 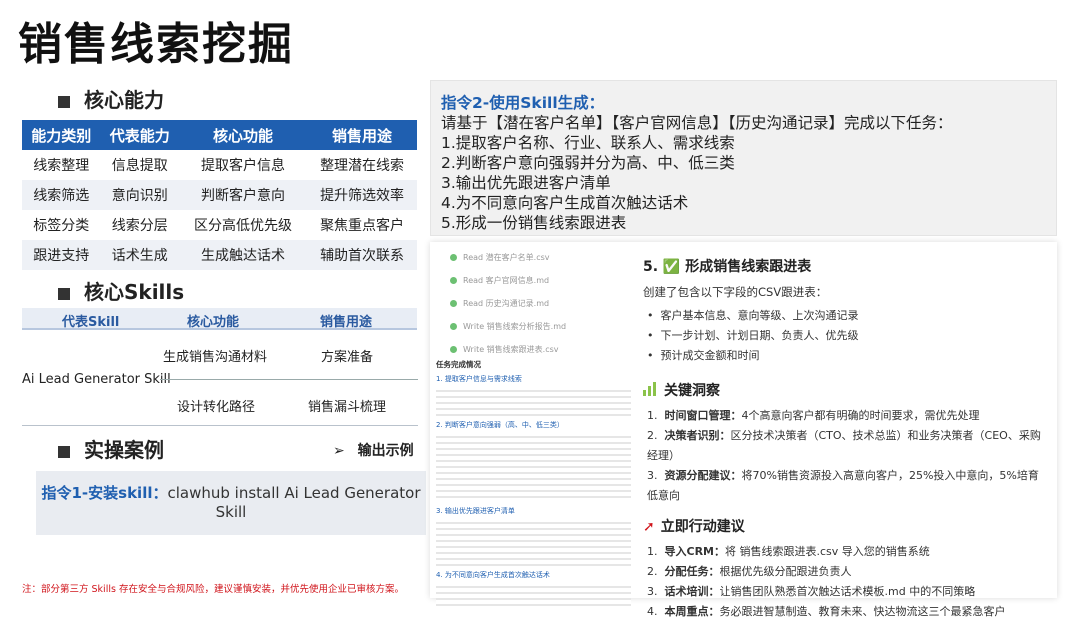 What do you see at coordinates (104, 493) in the screenshot?
I see `command-1-label: 指令1-安装skill：` at bounding box center [104, 493].